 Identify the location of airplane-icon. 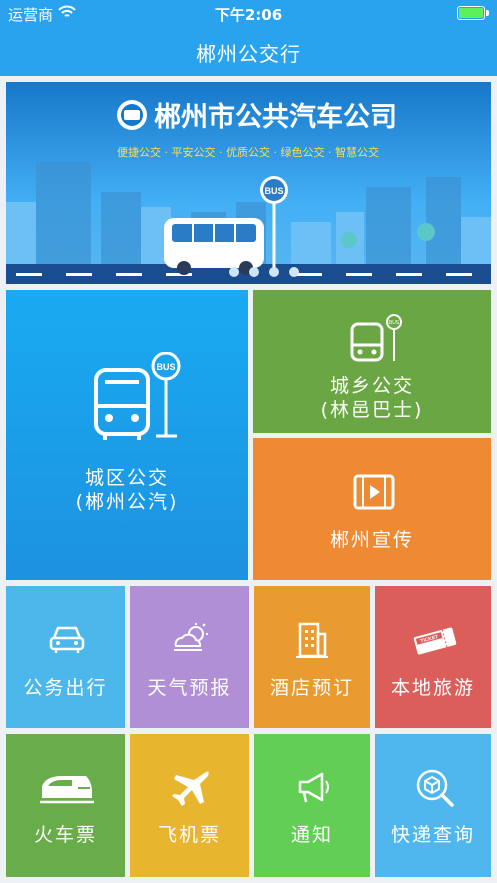
(190, 788).